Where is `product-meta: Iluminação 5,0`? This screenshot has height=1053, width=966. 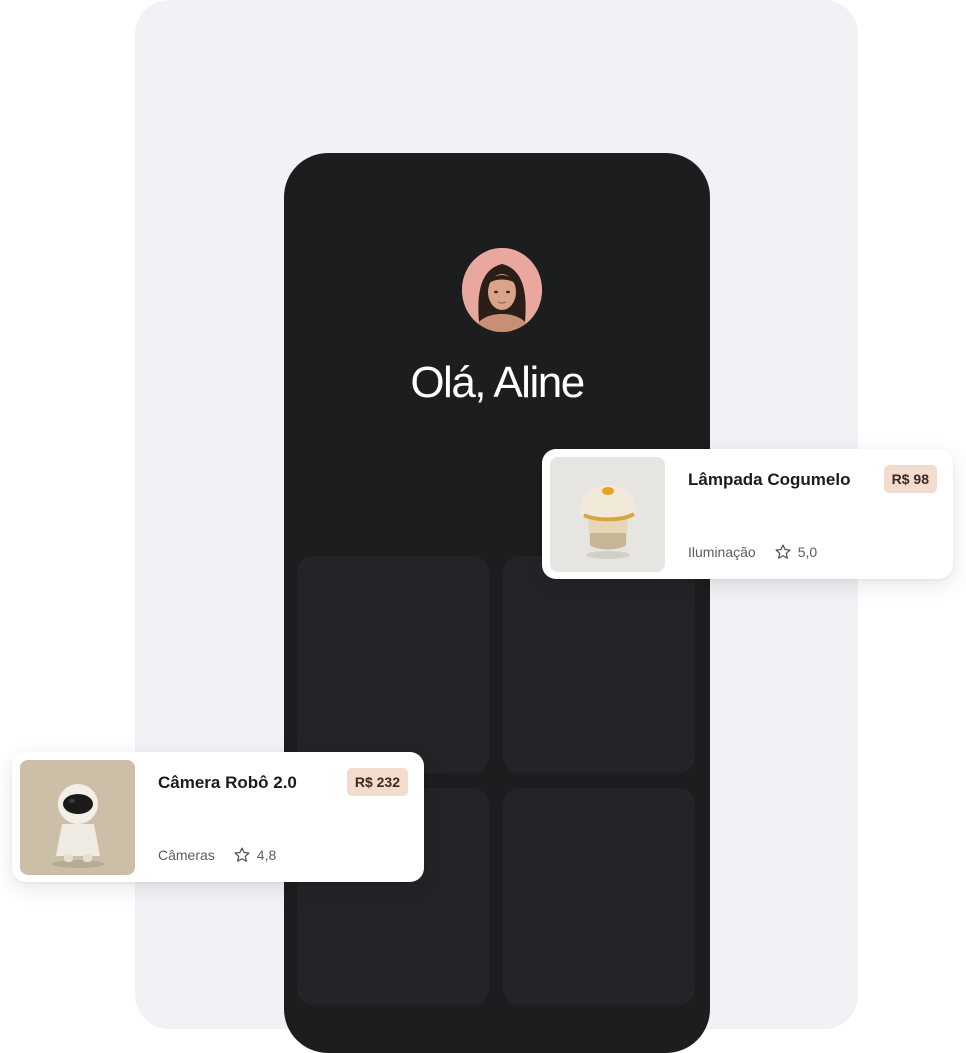
product-meta: Iluminação 5,0 is located at coordinates (752, 552).